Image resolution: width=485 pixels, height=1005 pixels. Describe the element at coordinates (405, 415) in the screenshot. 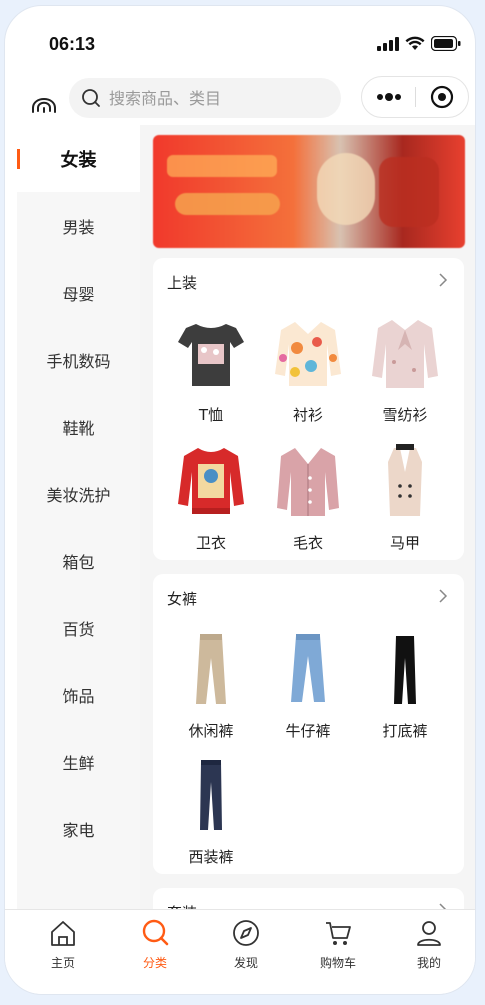

I see `item-label: 雪纺衫` at that location.